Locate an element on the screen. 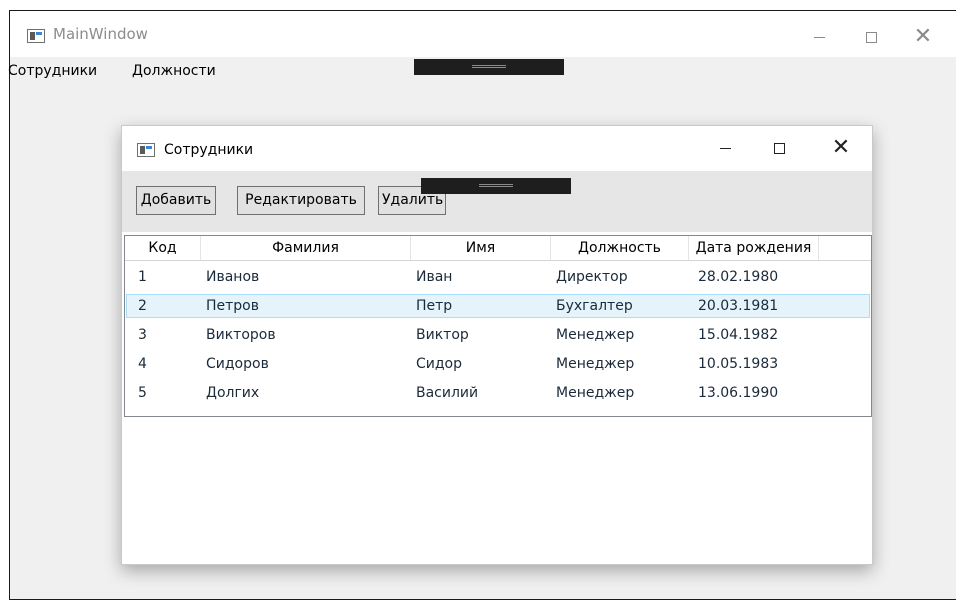  table-row: 5 Долгих Василий Менеджер 13.06.1990 is located at coordinates (498, 393).